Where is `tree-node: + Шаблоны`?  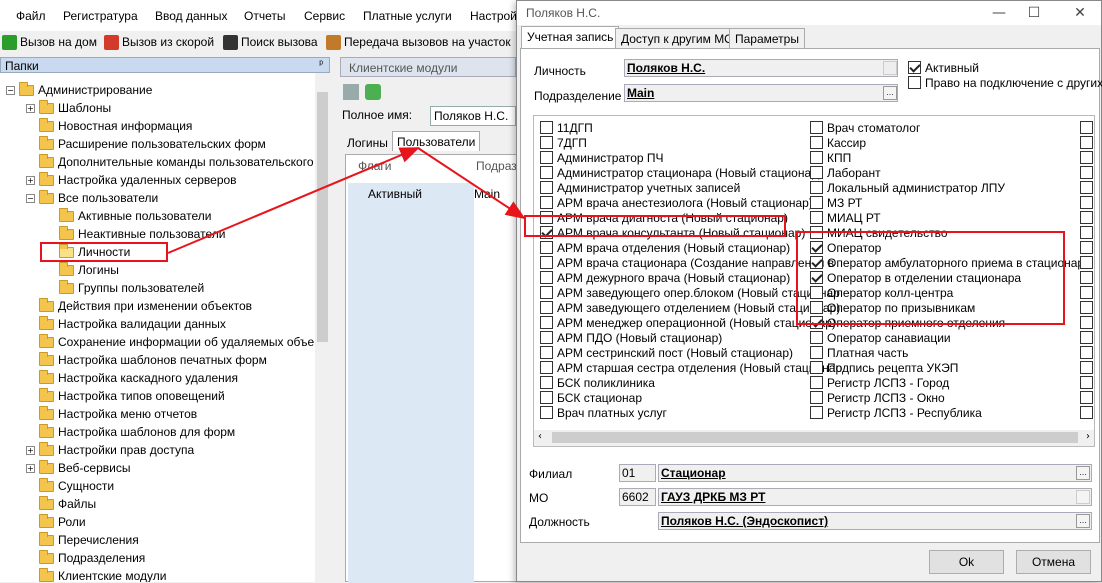 tree-node: + Шаблоны is located at coordinates (68, 108).